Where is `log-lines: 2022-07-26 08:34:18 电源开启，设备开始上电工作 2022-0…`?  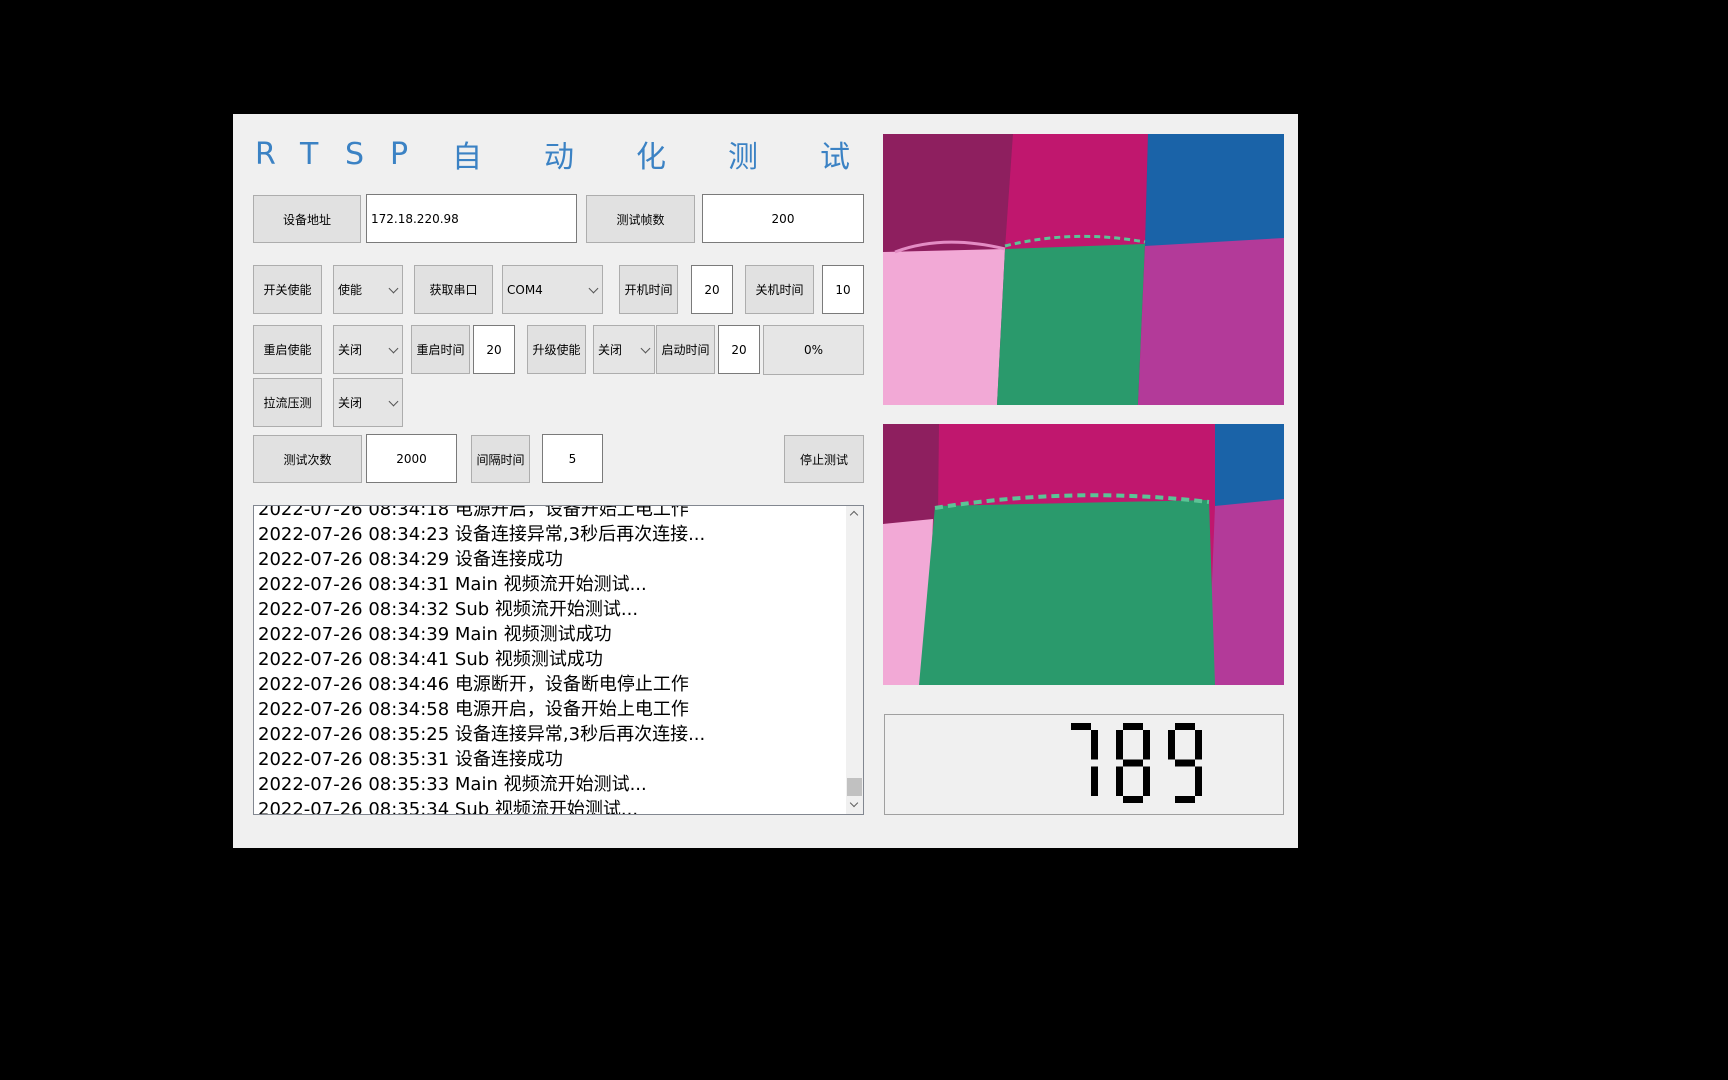 log-lines: 2022-07-26 08:34:18 电源开启，设备开始上电工作 2022-0… is located at coordinates (550, 660).